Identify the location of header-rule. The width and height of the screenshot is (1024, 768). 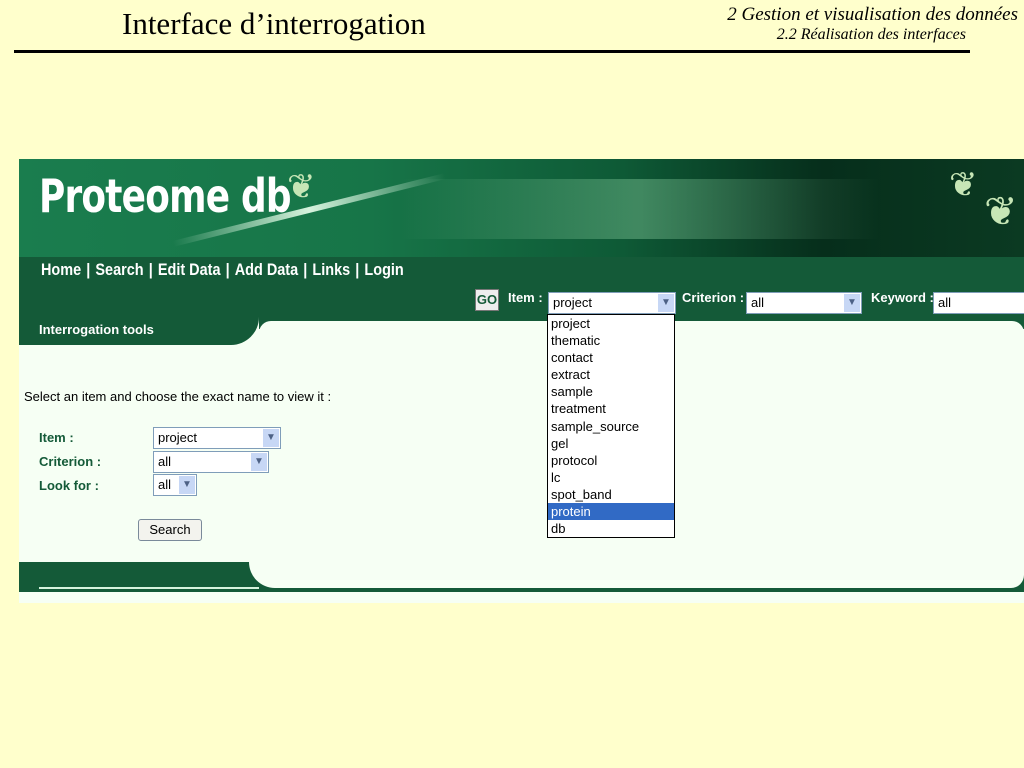
(492, 51).